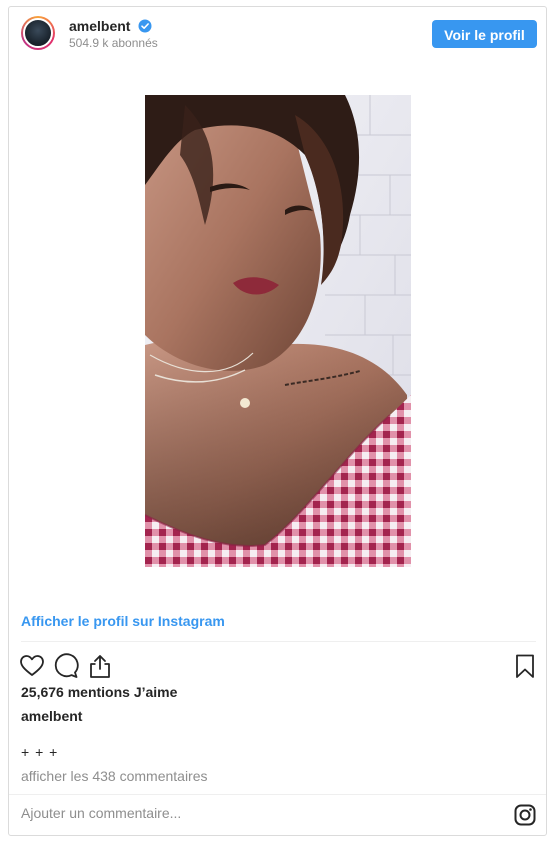 Image resolution: width=556 pixels, height=844 pixels. Describe the element at coordinates (525, 815) in the screenshot. I see `instagram-icon` at that location.